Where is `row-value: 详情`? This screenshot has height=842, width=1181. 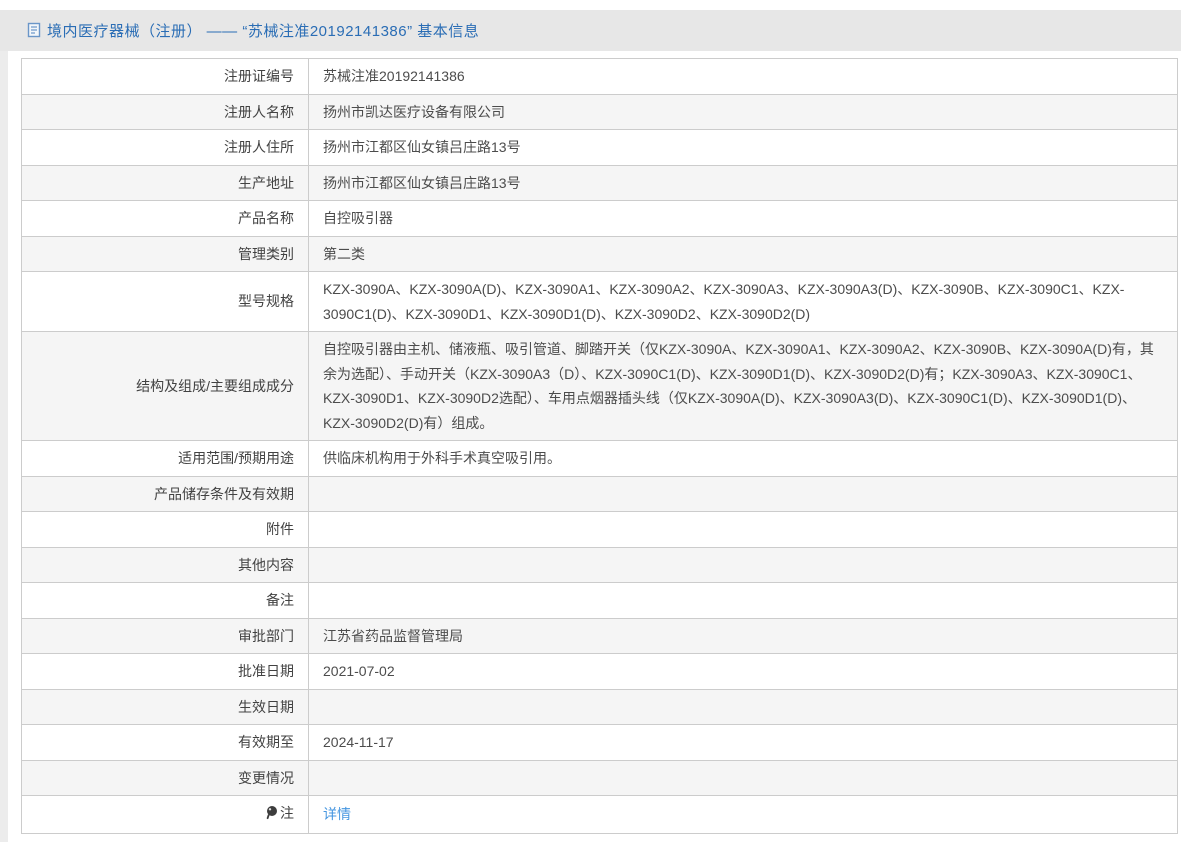 row-value: 详情 is located at coordinates (743, 814).